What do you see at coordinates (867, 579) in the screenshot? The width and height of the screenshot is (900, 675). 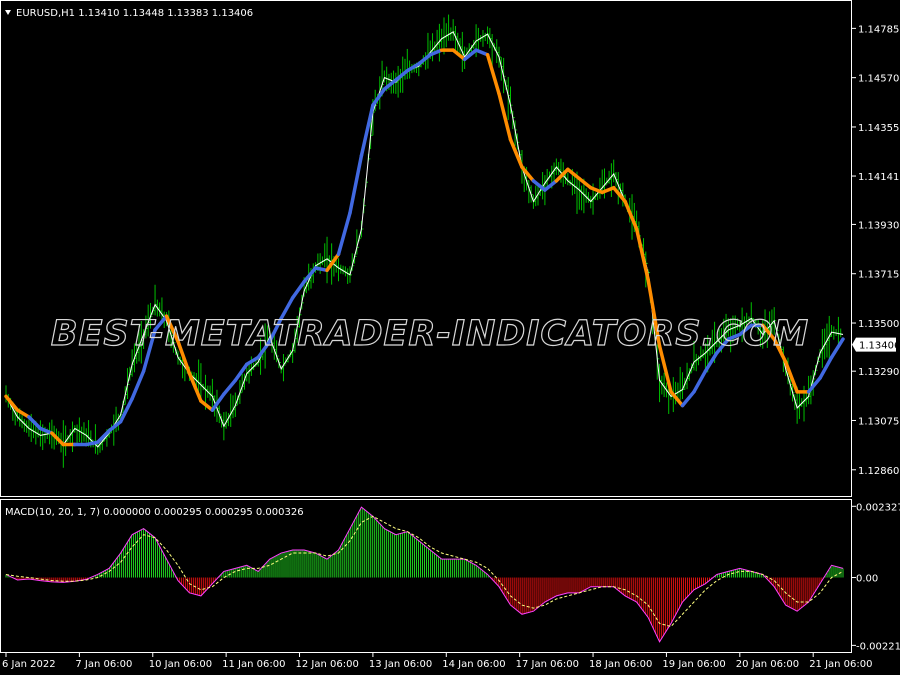 I see `macd-axis-label: 0.00` at bounding box center [867, 579].